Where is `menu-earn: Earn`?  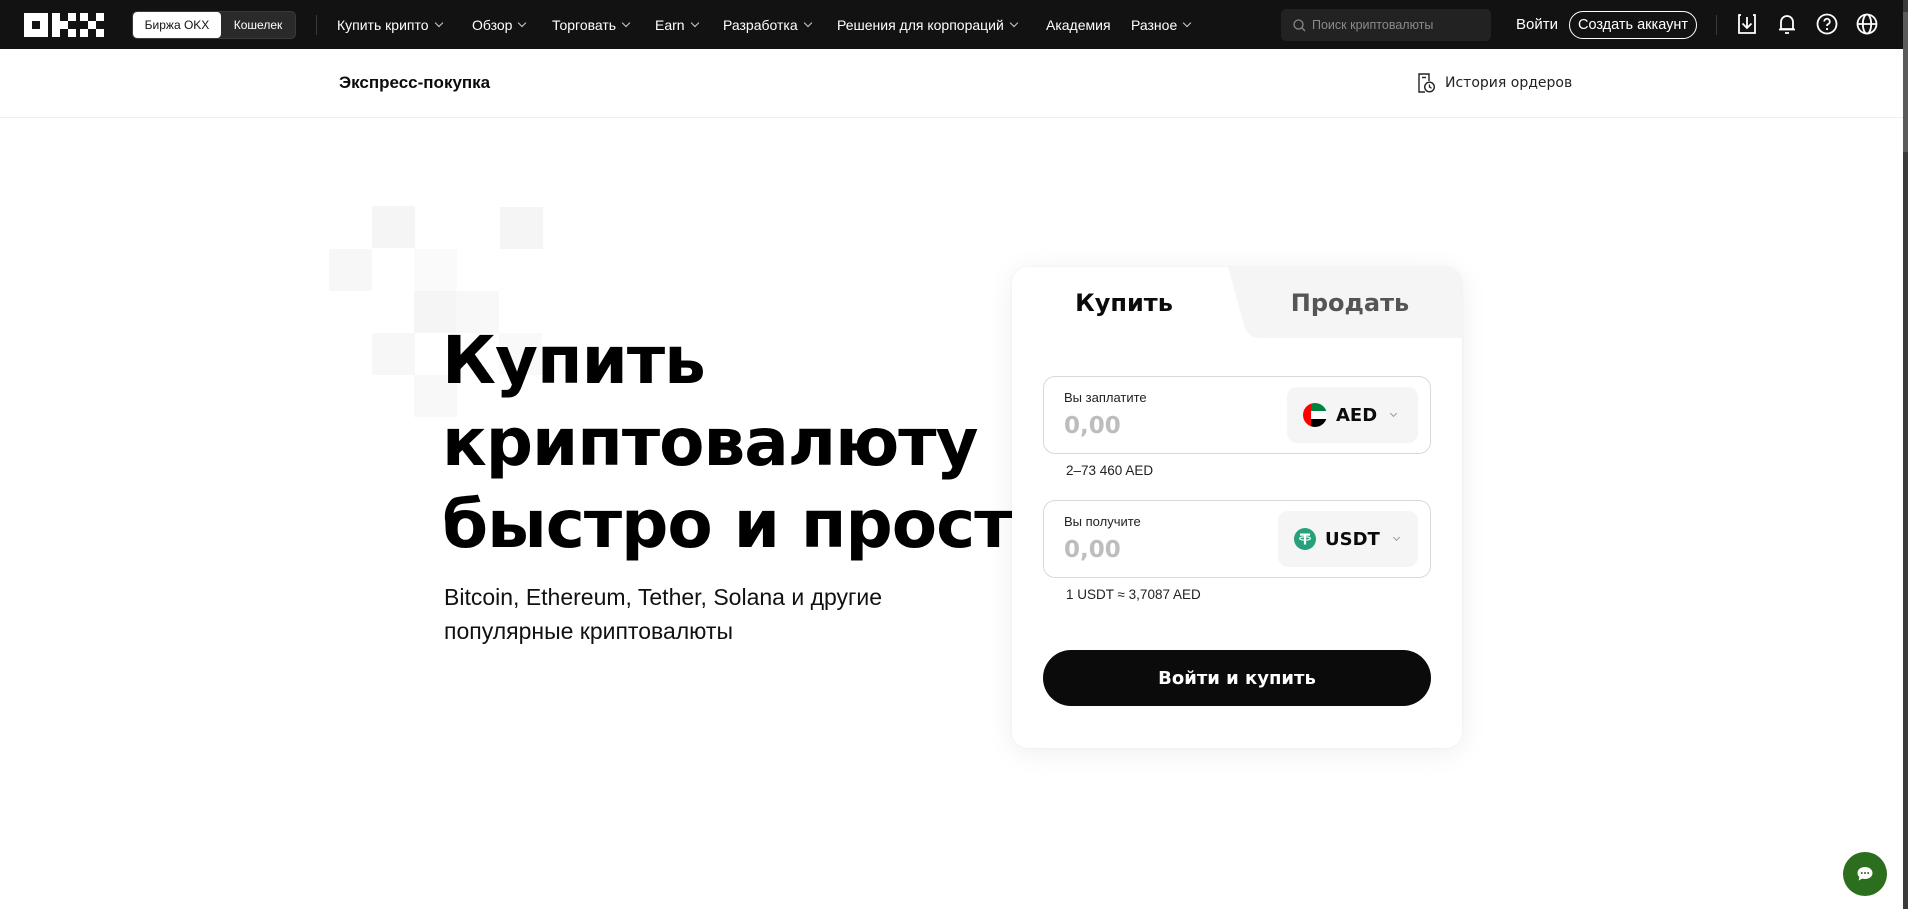 menu-earn: Earn is located at coordinates (677, 24).